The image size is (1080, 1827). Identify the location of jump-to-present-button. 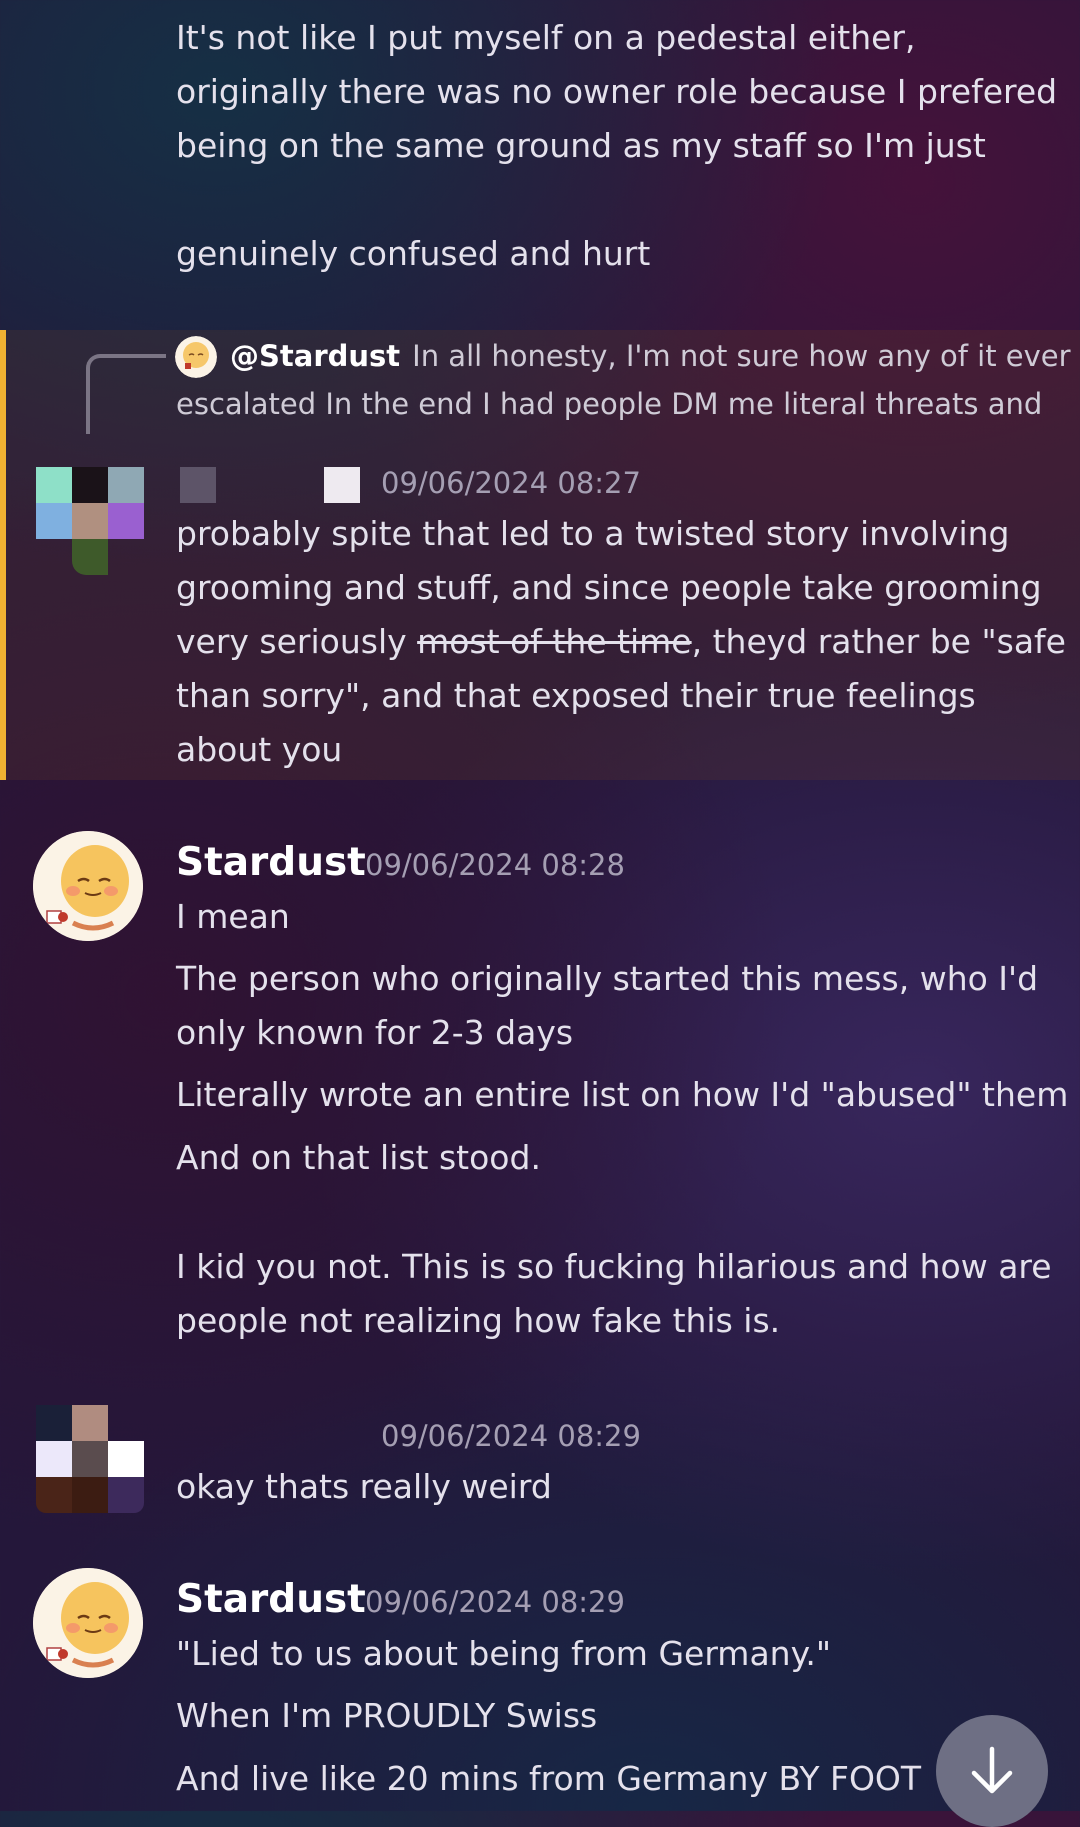
(992, 1771).